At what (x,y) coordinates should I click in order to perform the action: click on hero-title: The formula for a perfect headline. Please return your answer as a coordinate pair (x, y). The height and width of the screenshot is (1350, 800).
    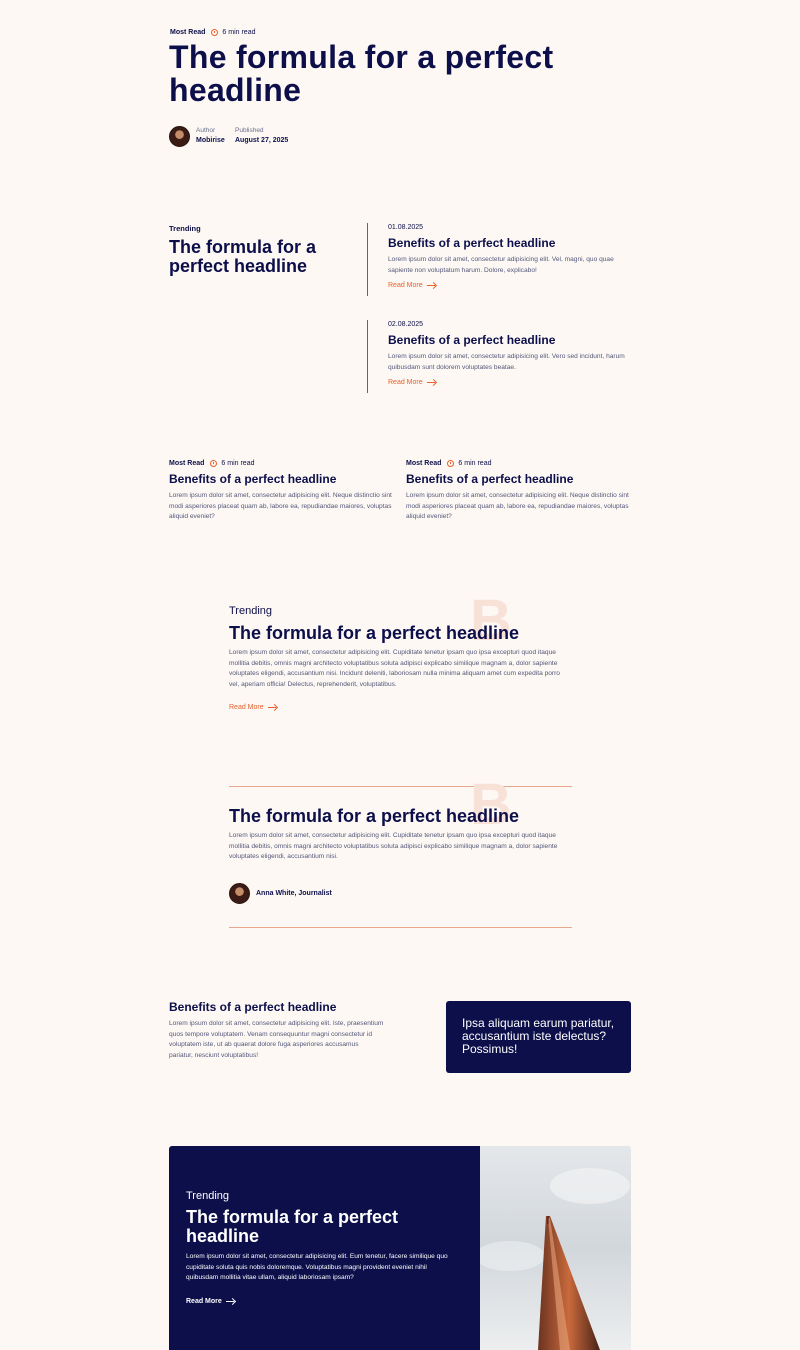
    Looking at the image, I should click on (361, 73).